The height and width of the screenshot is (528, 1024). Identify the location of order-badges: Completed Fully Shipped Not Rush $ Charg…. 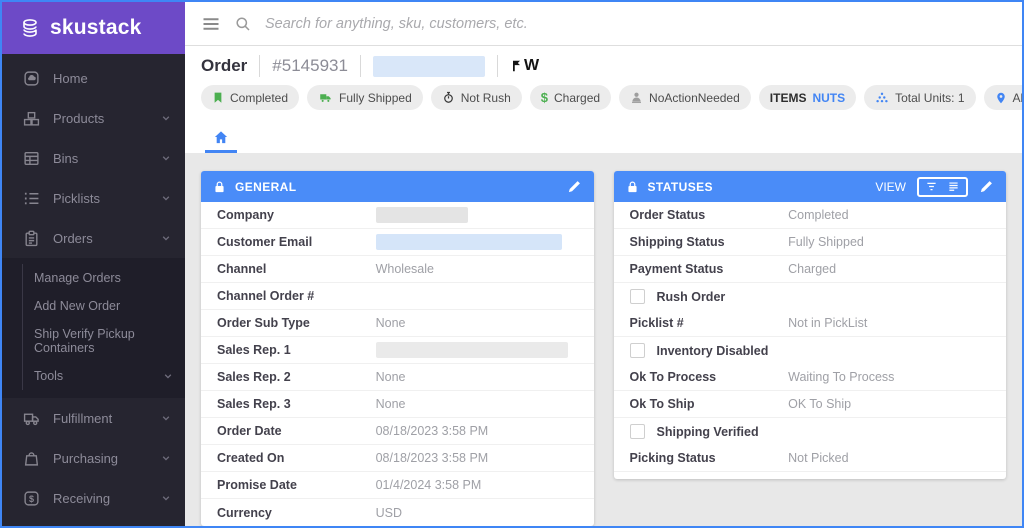
(603, 102).